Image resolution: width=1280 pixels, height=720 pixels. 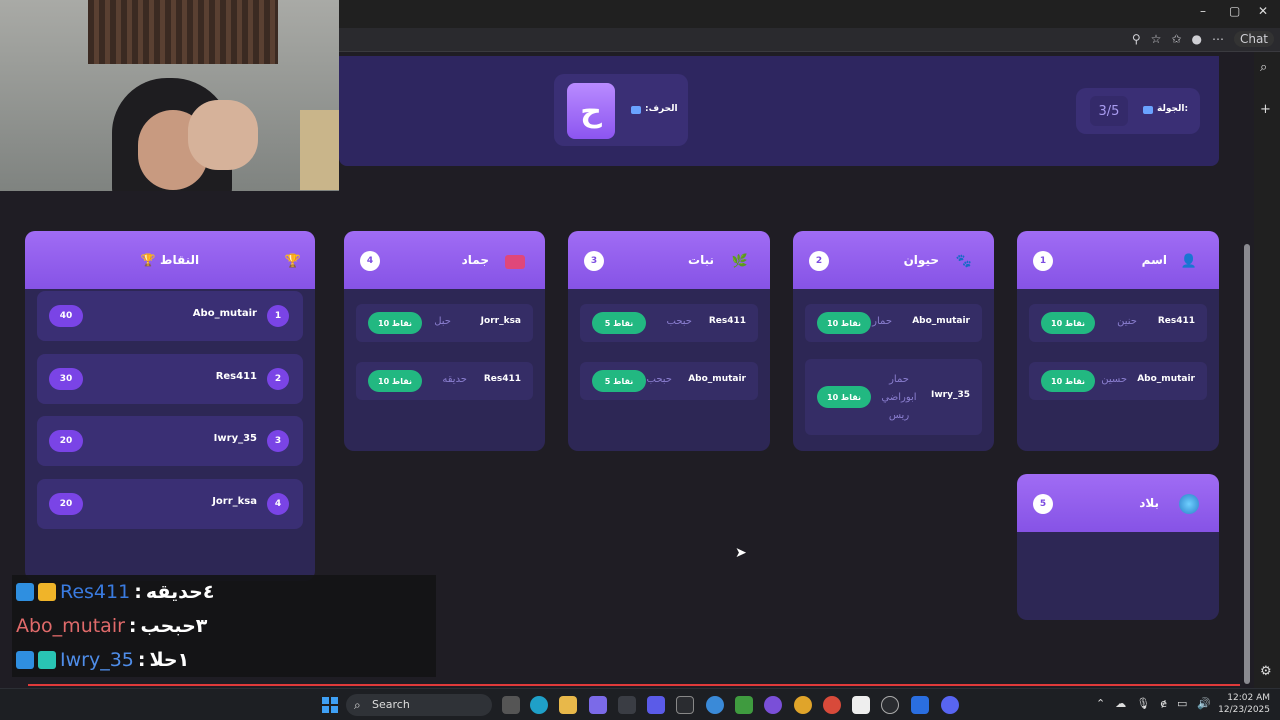 What do you see at coordinates (1100, 703) in the screenshot?
I see `chevron-up-icon: ⌃` at bounding box center [1100, 703].